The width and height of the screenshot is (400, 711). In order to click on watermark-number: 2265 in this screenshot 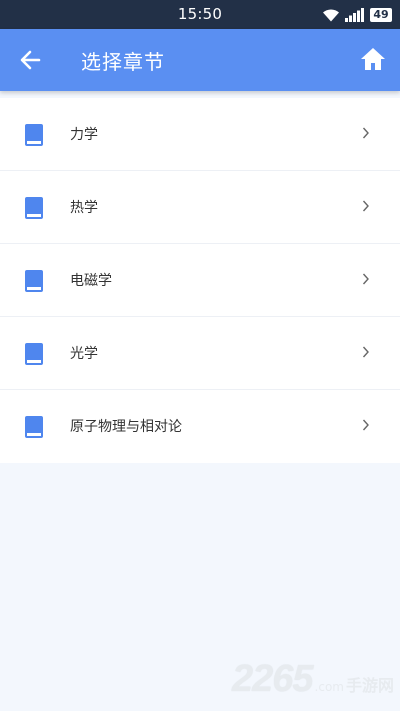, I will do `click(272, 679)`.